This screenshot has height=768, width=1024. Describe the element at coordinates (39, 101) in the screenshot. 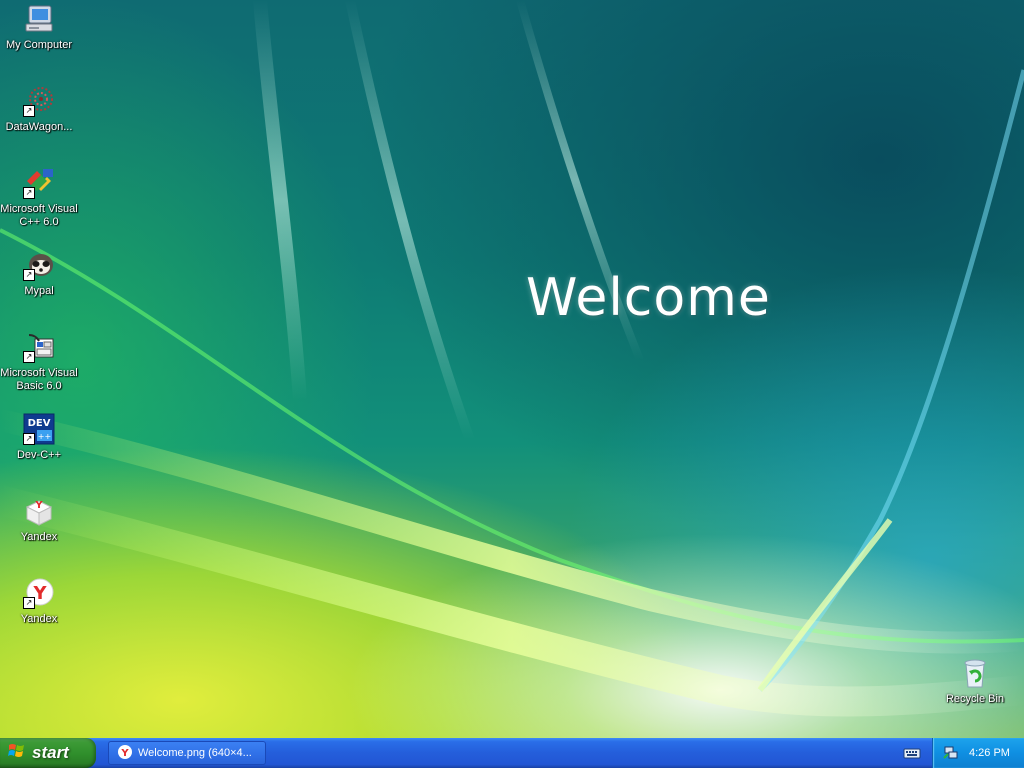

I see `datawagon-icon: ↗` at that location.